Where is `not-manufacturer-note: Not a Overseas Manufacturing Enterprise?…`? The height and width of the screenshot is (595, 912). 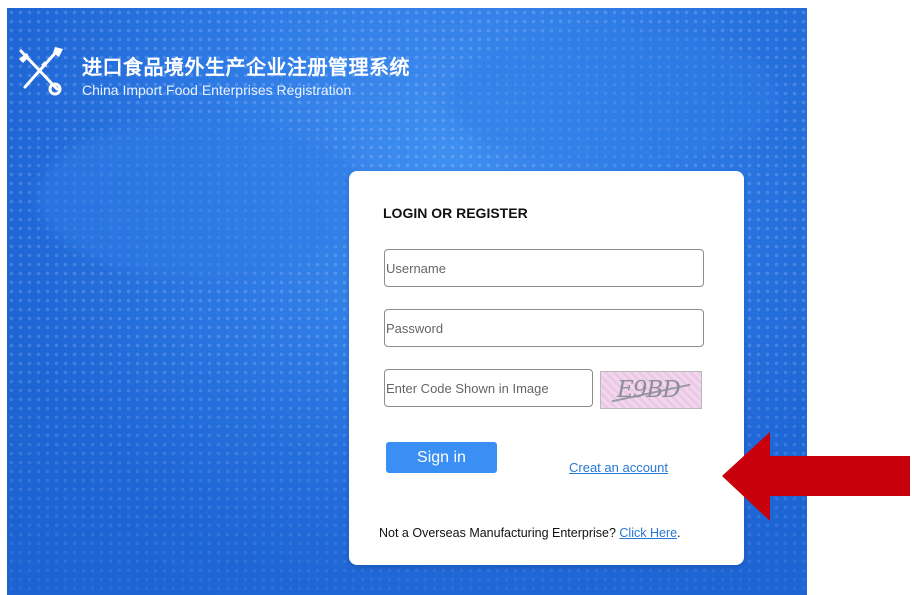 not-manufacturer-note: Not a Overseas Manufacturing Enterprise?… is located at coordinates (530, 533).